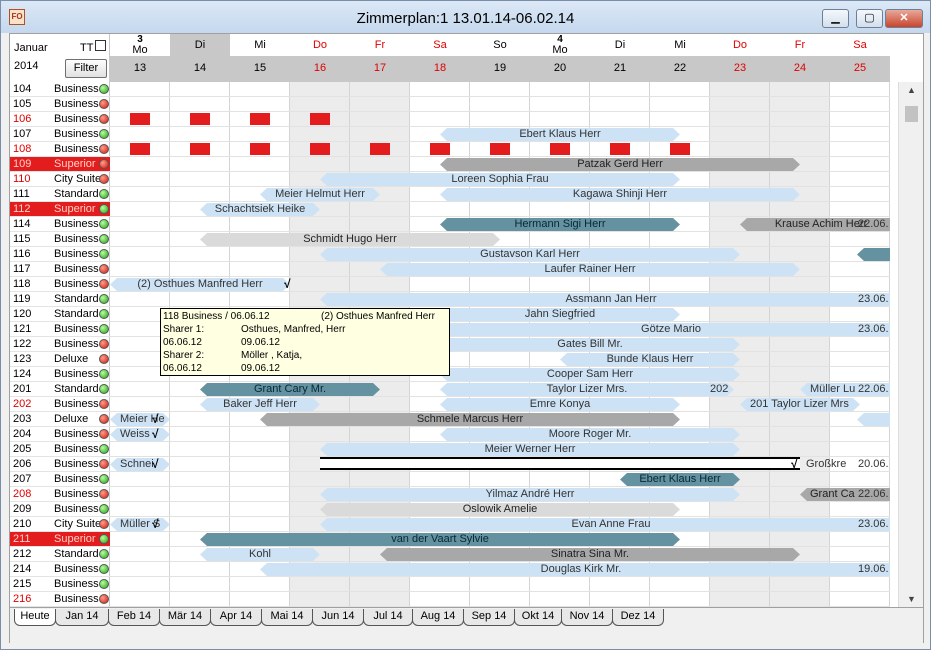  I want to click on booking-bar: Schnei, so click(140, 464).